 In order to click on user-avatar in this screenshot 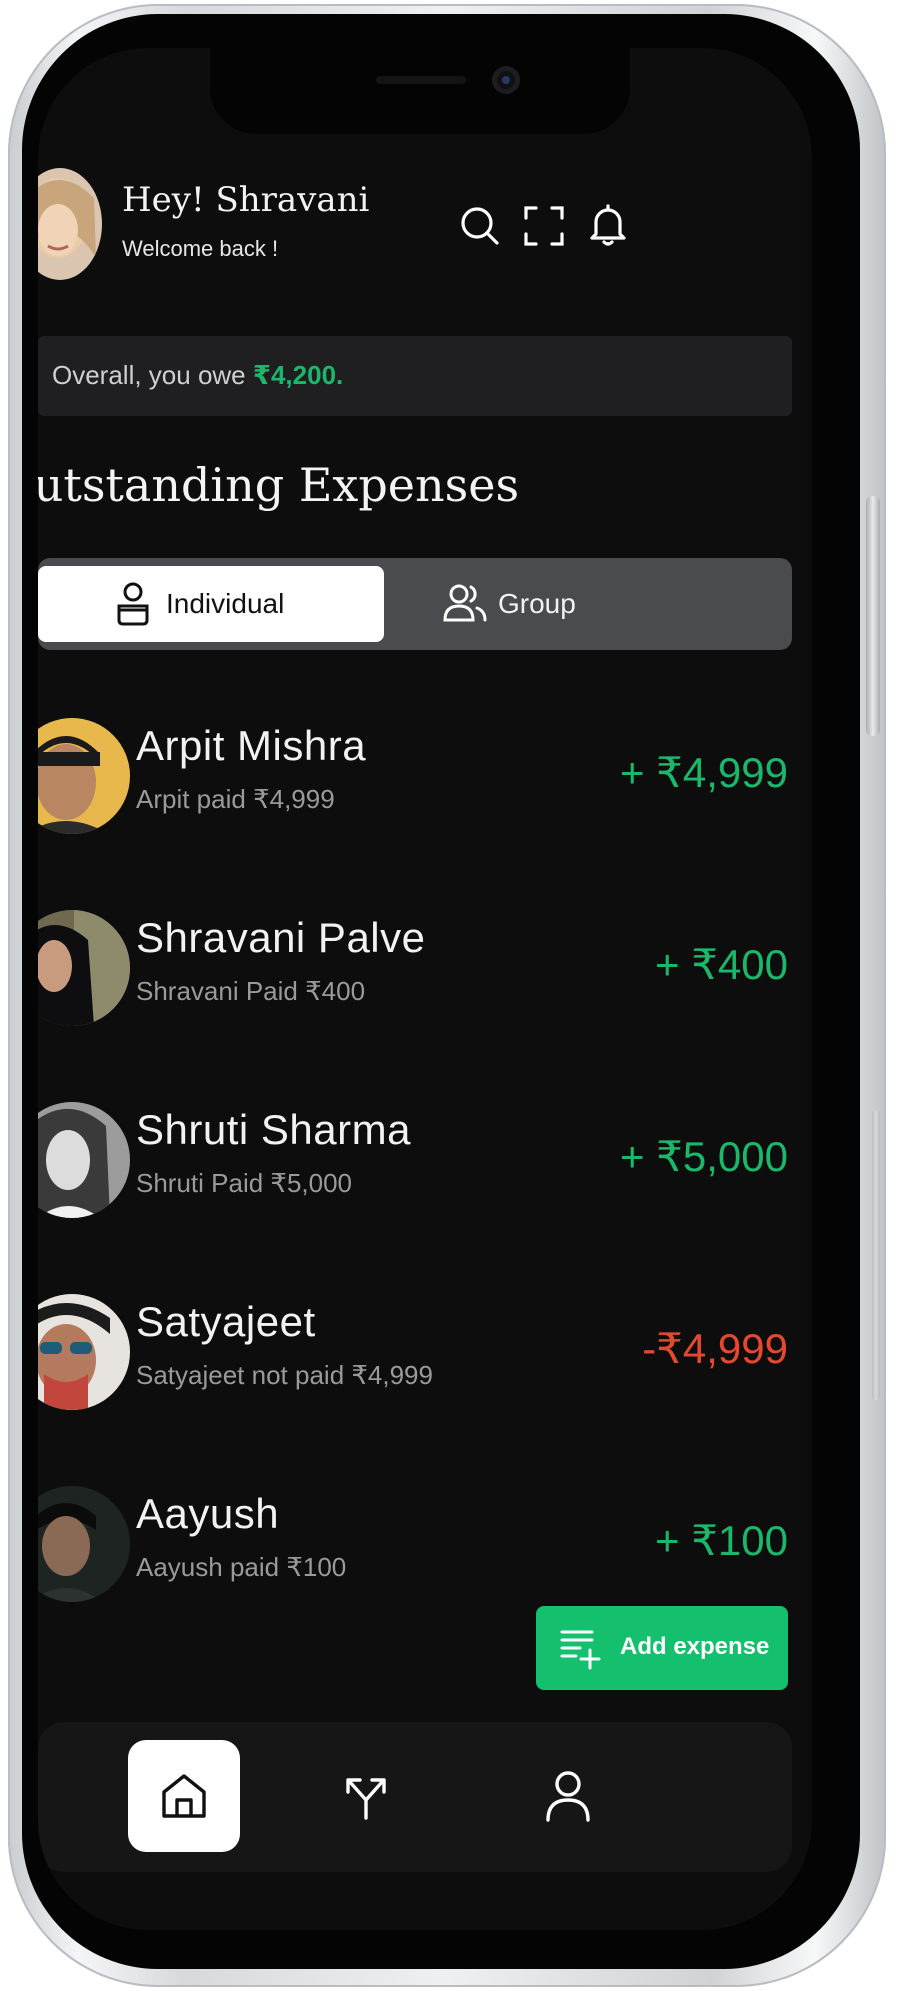, I will do `click(70, 224)`.